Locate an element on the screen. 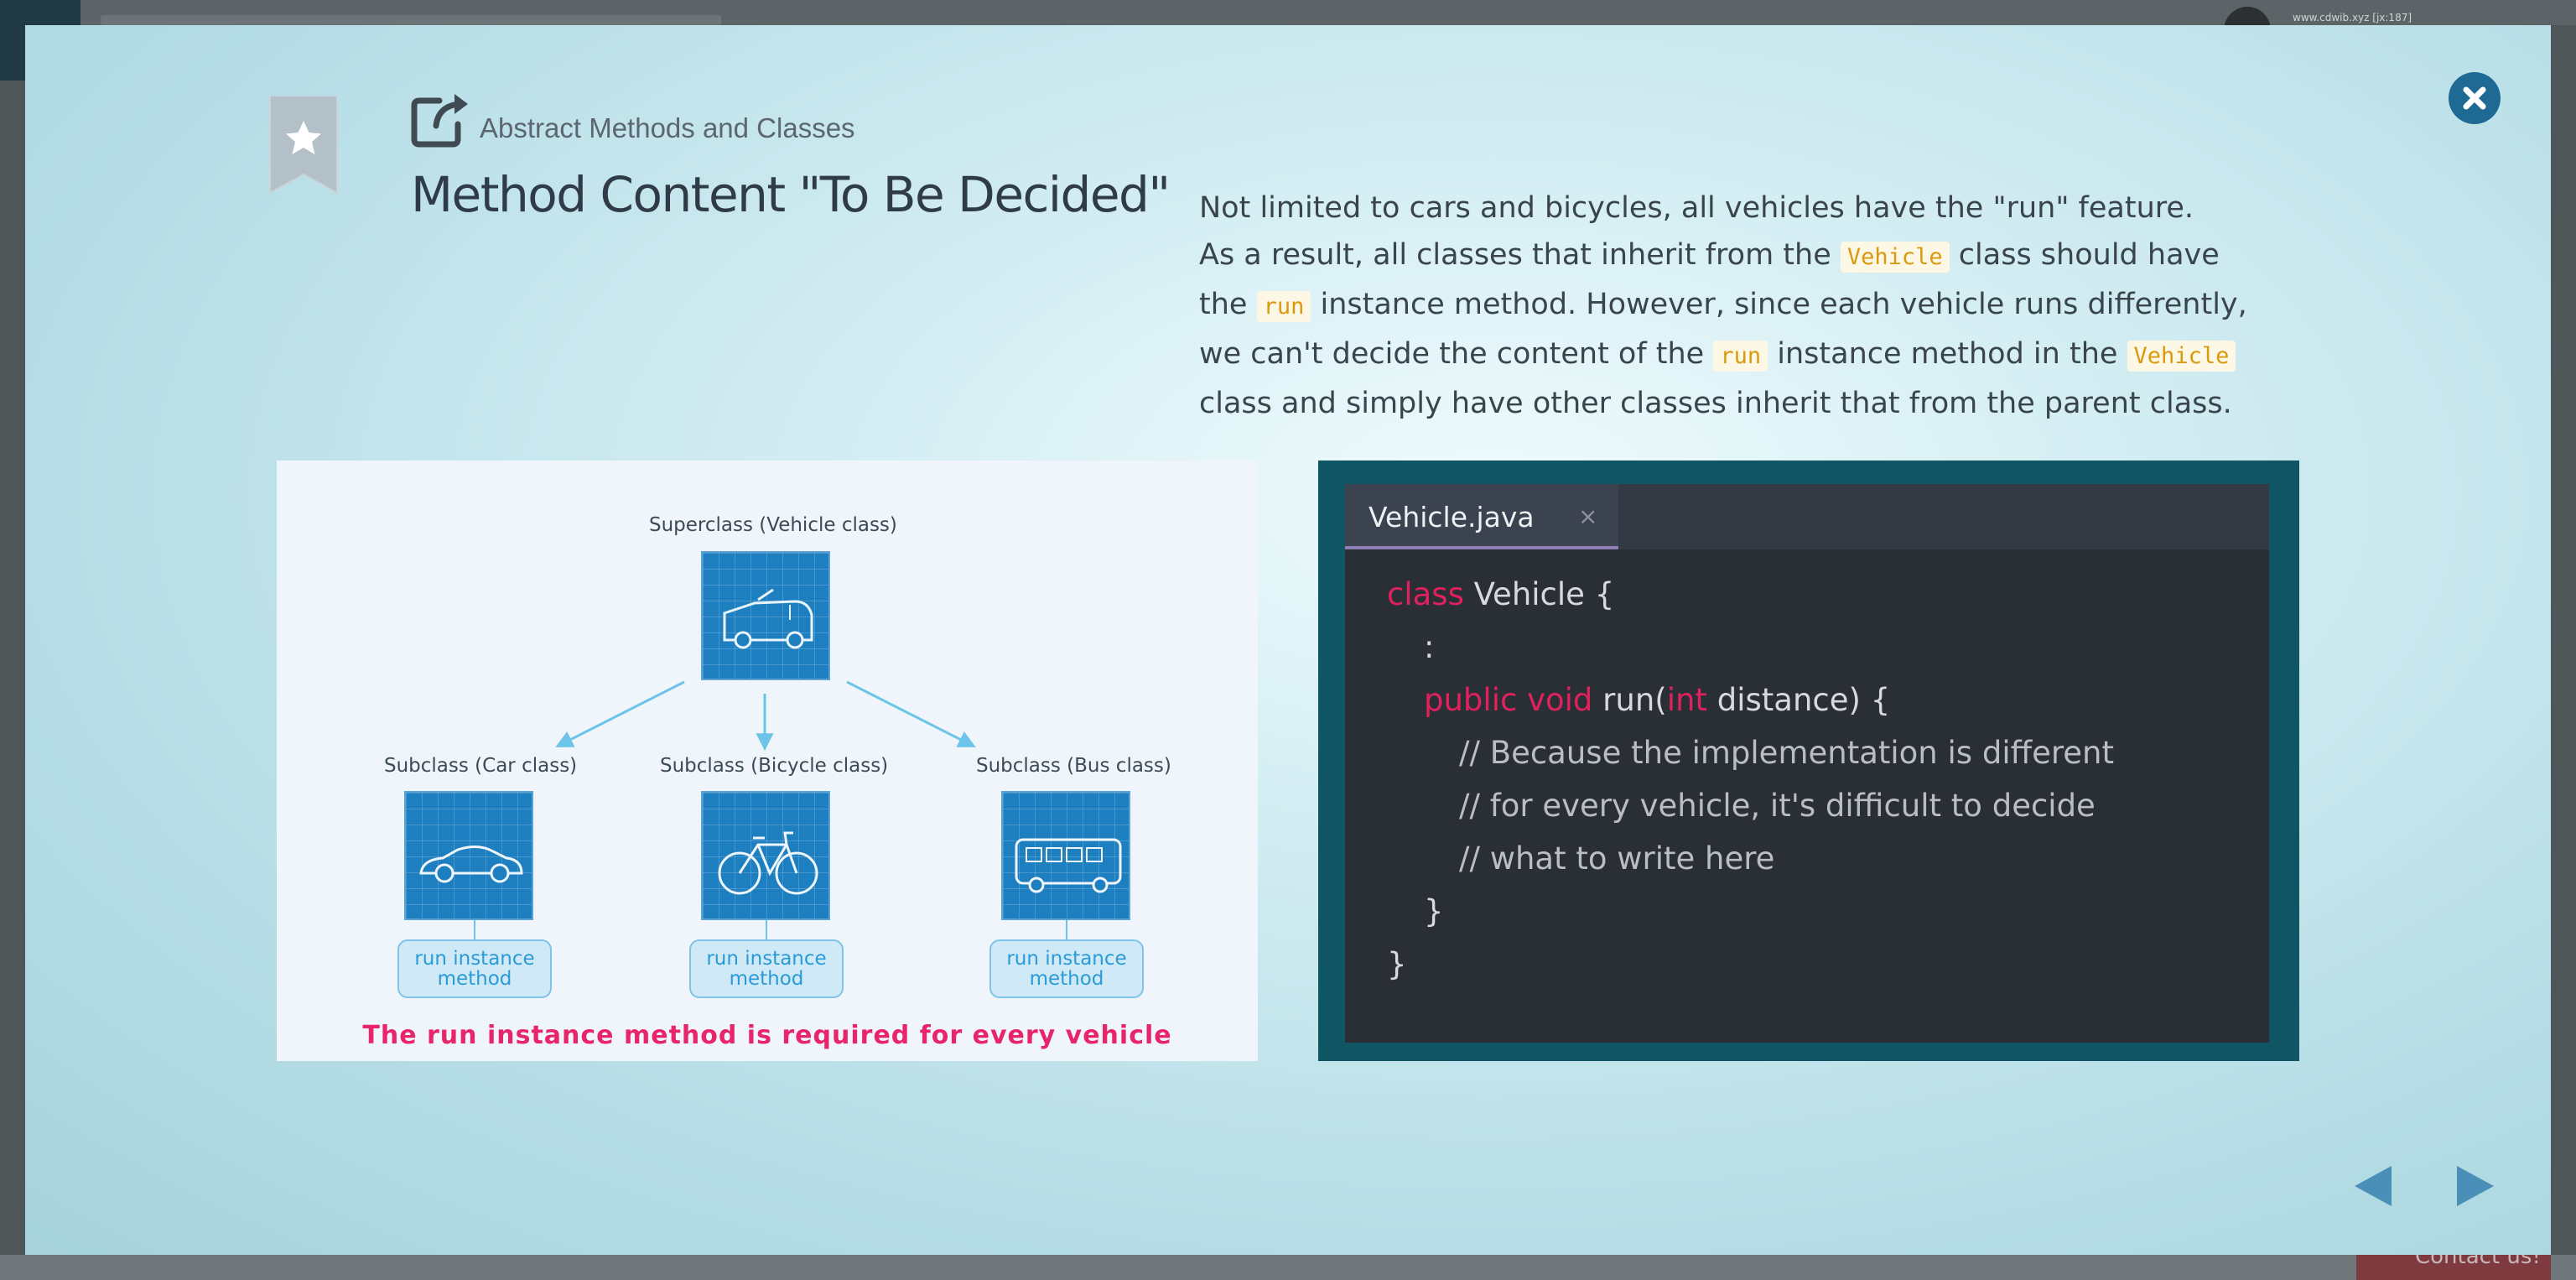 This screenshot has width=2576, height=1280. prev-arrow-icon is located at coordinates (2373, 1186).